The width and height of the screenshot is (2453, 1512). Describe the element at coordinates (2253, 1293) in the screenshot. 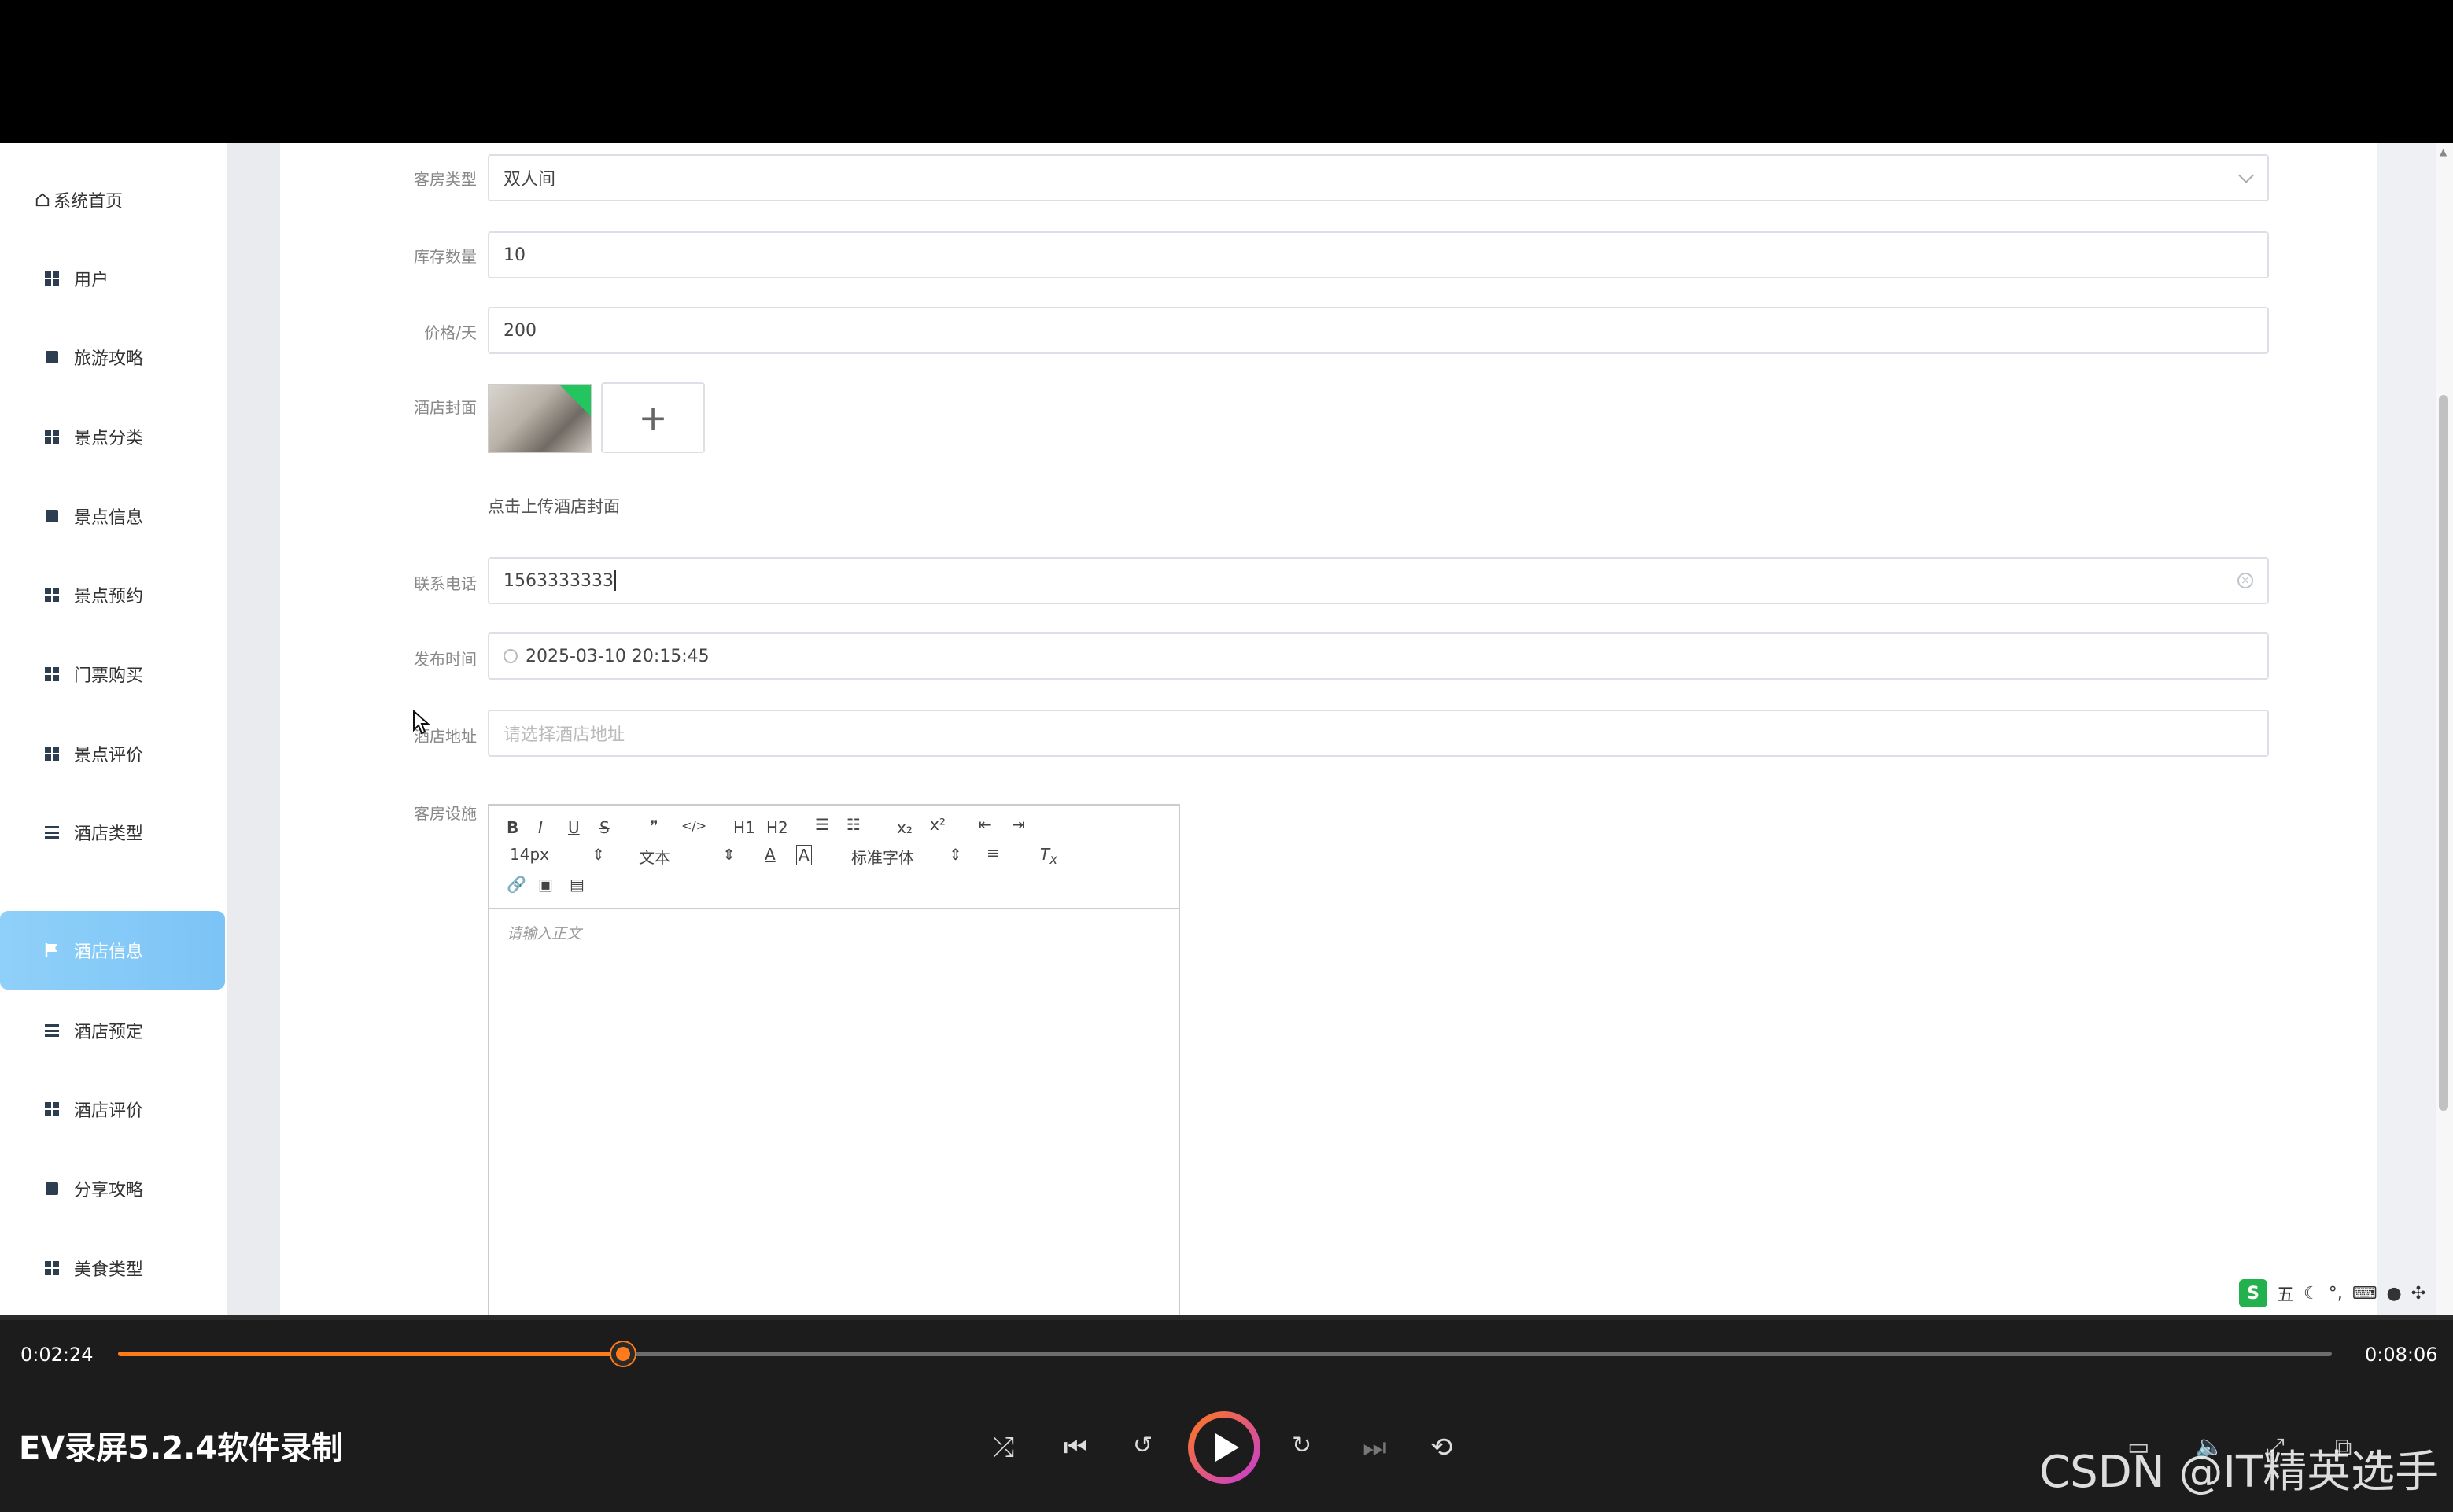

I see `sogou-ime-icon: S` at that location.